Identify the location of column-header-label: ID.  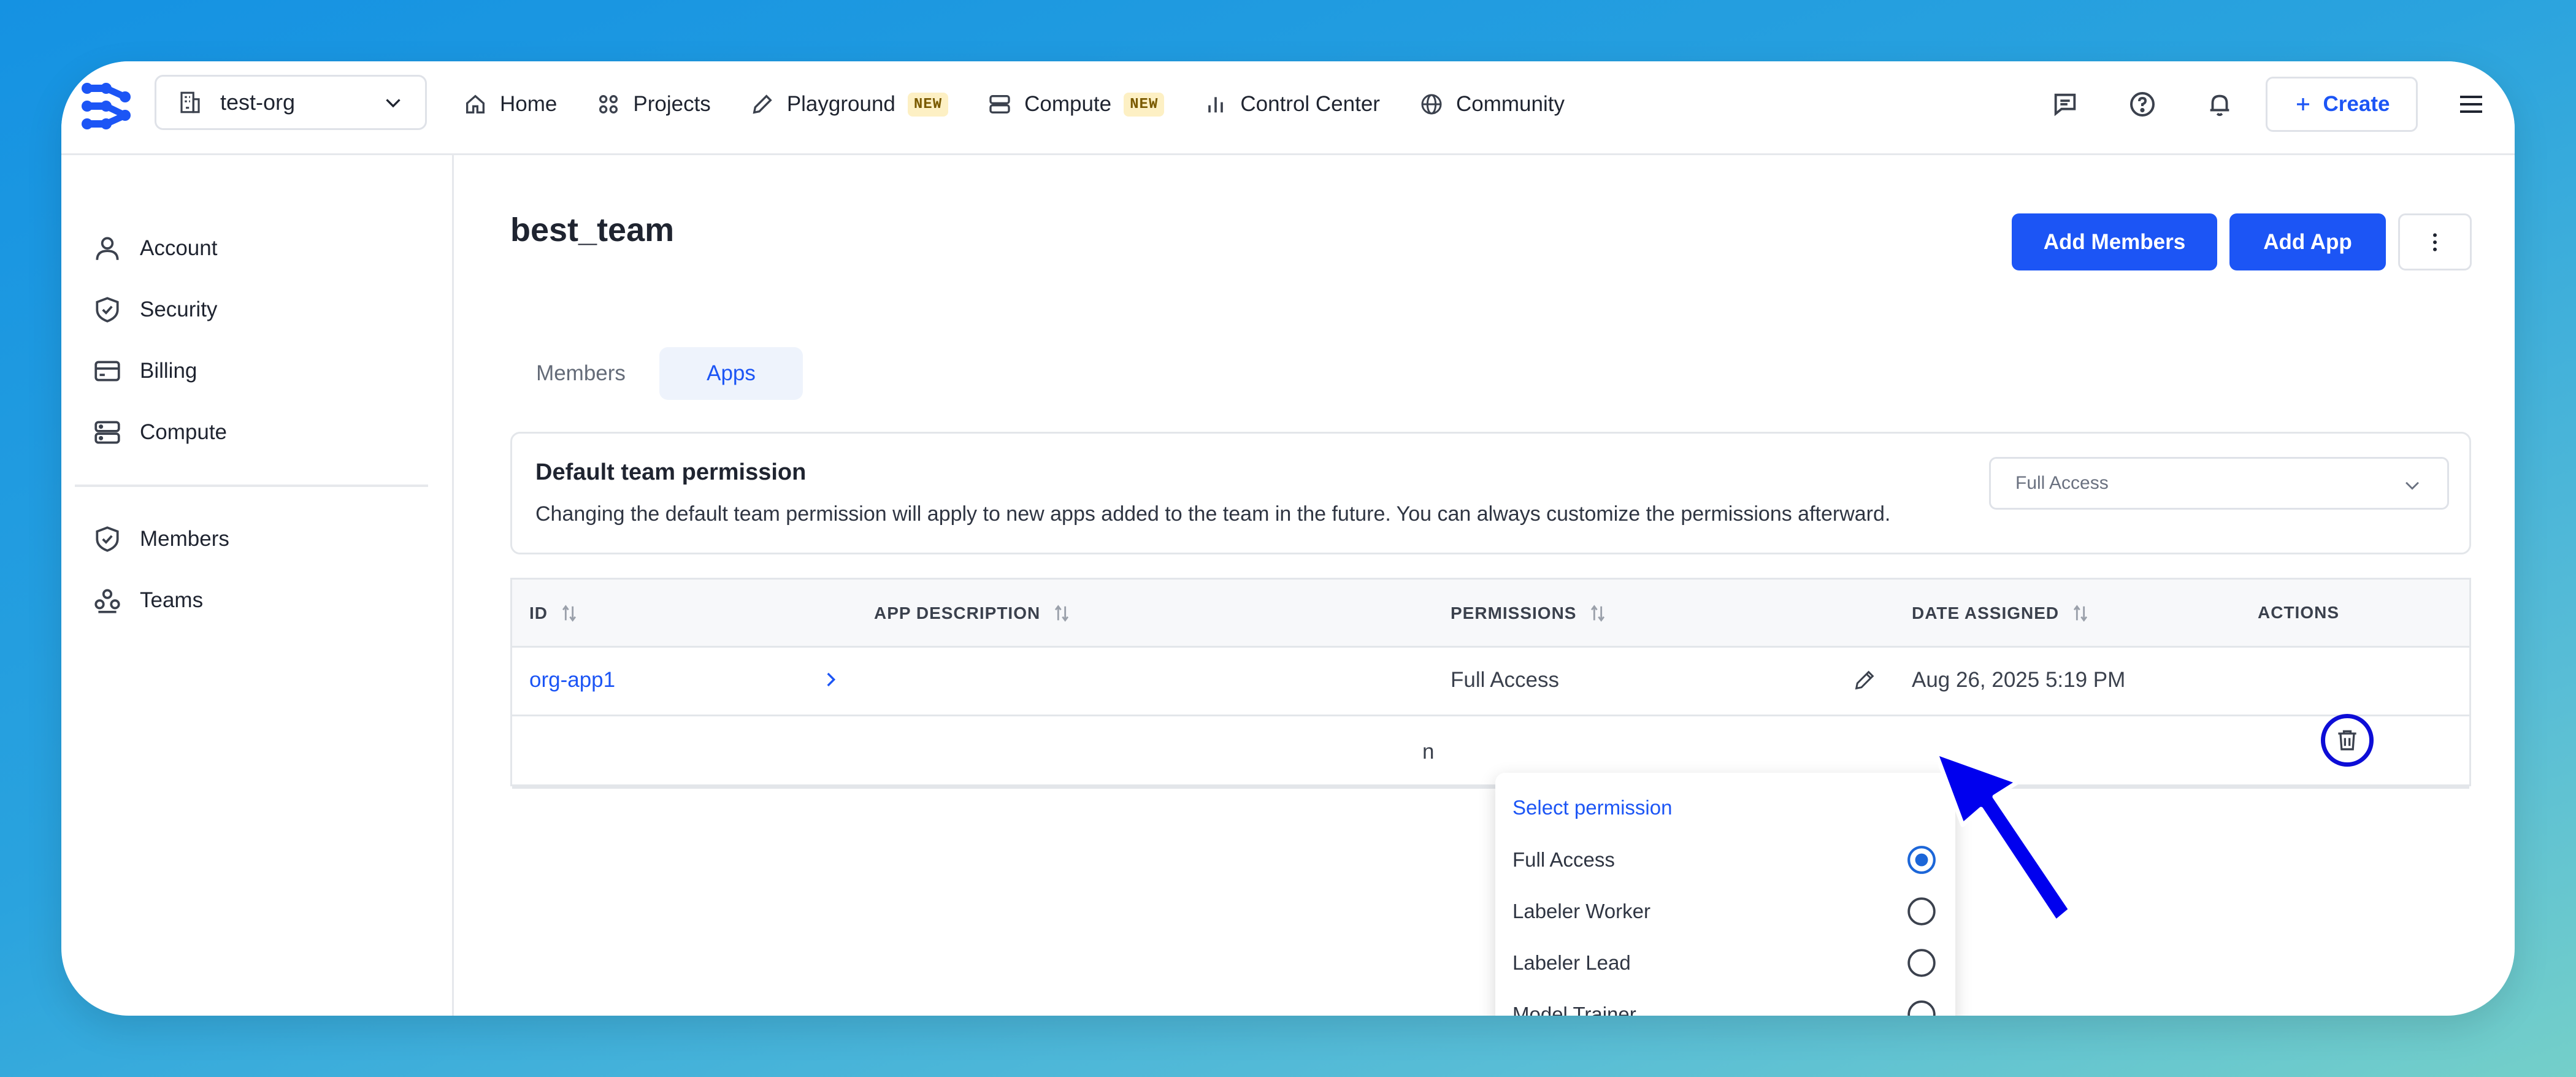
(538, 613).